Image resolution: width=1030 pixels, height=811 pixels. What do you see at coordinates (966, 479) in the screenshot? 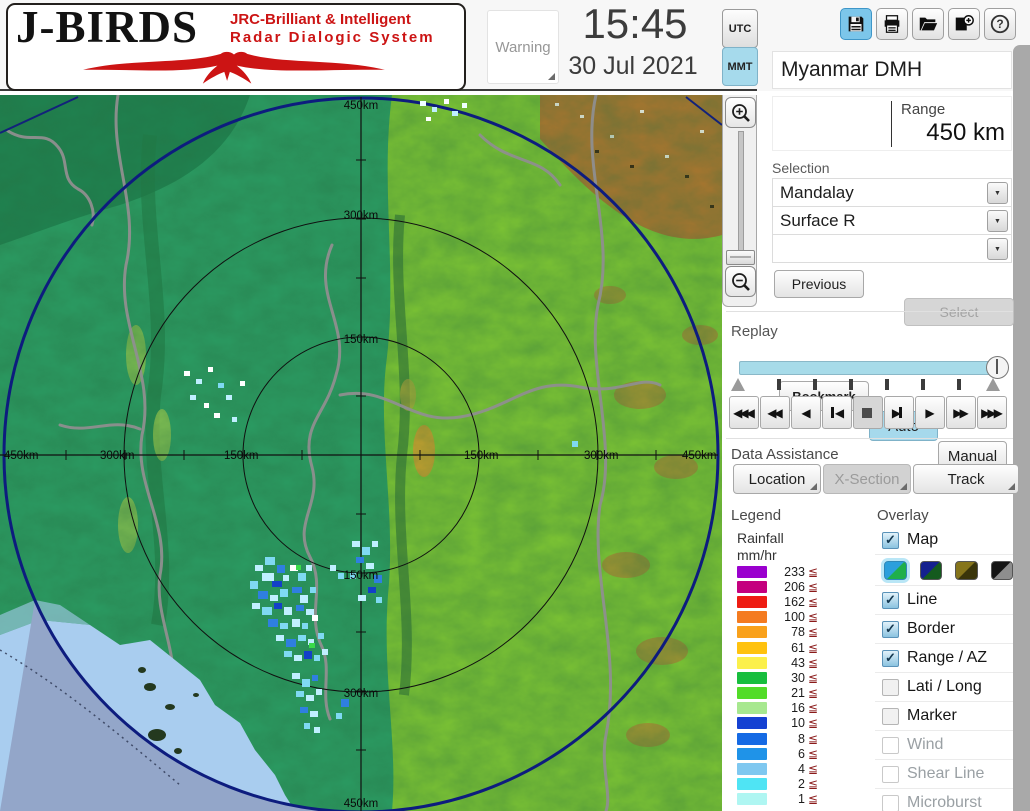
I see `da-track-button: Track` at bounding box center [966, 479].